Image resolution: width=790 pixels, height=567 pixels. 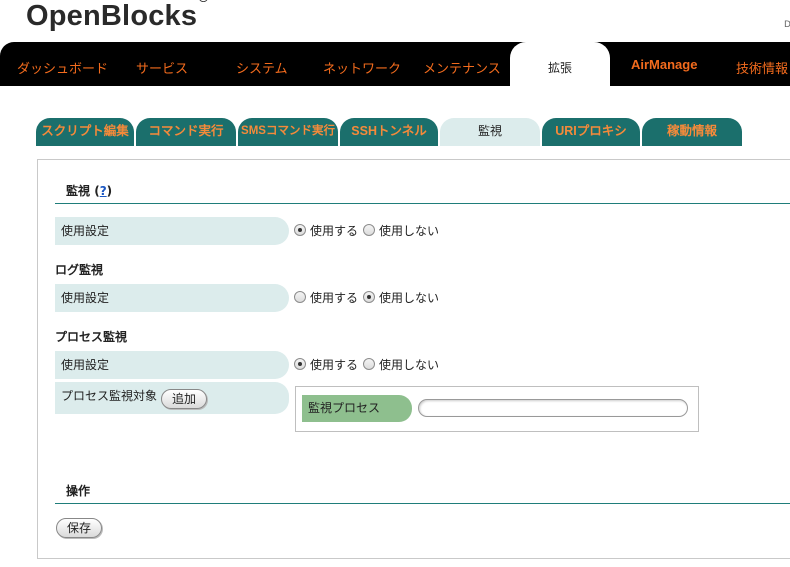 I want to click on monitored-process-label: 監視プロセス, so click(x=357, y=408).